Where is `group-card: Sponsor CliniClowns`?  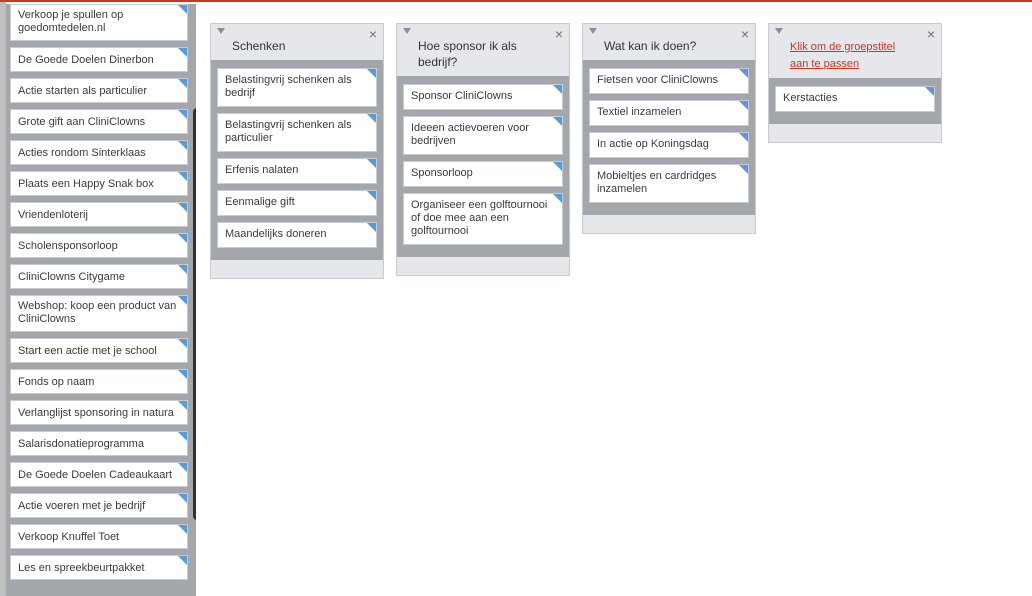
group-card: Sponsor CliniClowns is located at coordinates (483, 97).